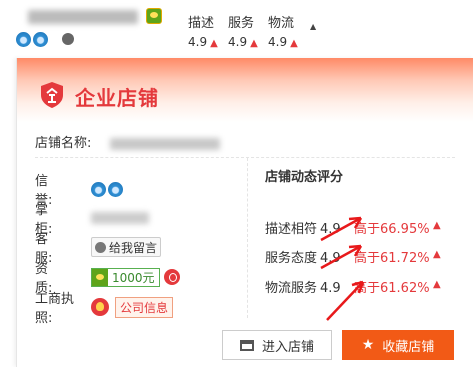  Describe the element at coordinates (408, 347) in the screenshot. I see `favorite-shop-label: 收藏店铺` at that location.